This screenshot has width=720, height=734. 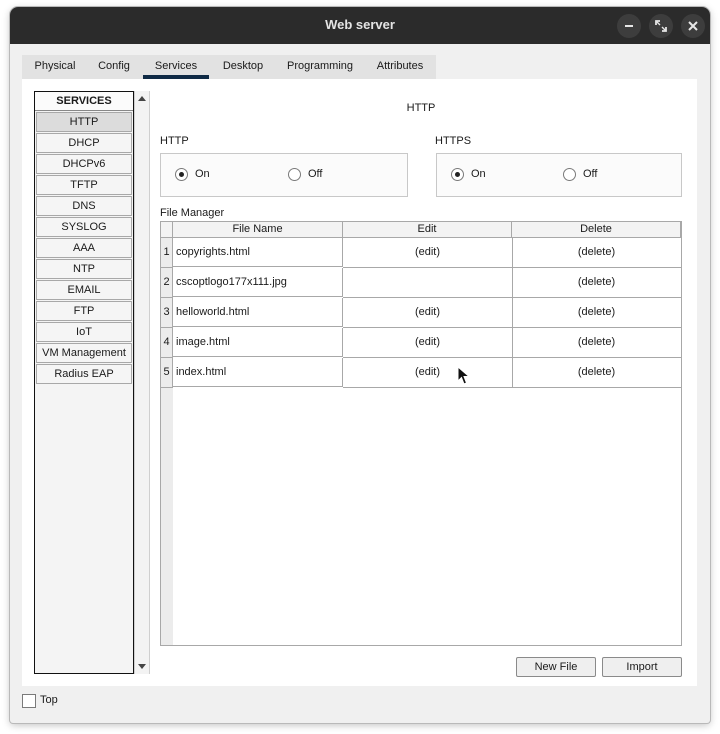 What do you see at coordinates (243, 67) in the screenshot?
I see `tab-desktop: Desktop` at bounding box center [243, 67].